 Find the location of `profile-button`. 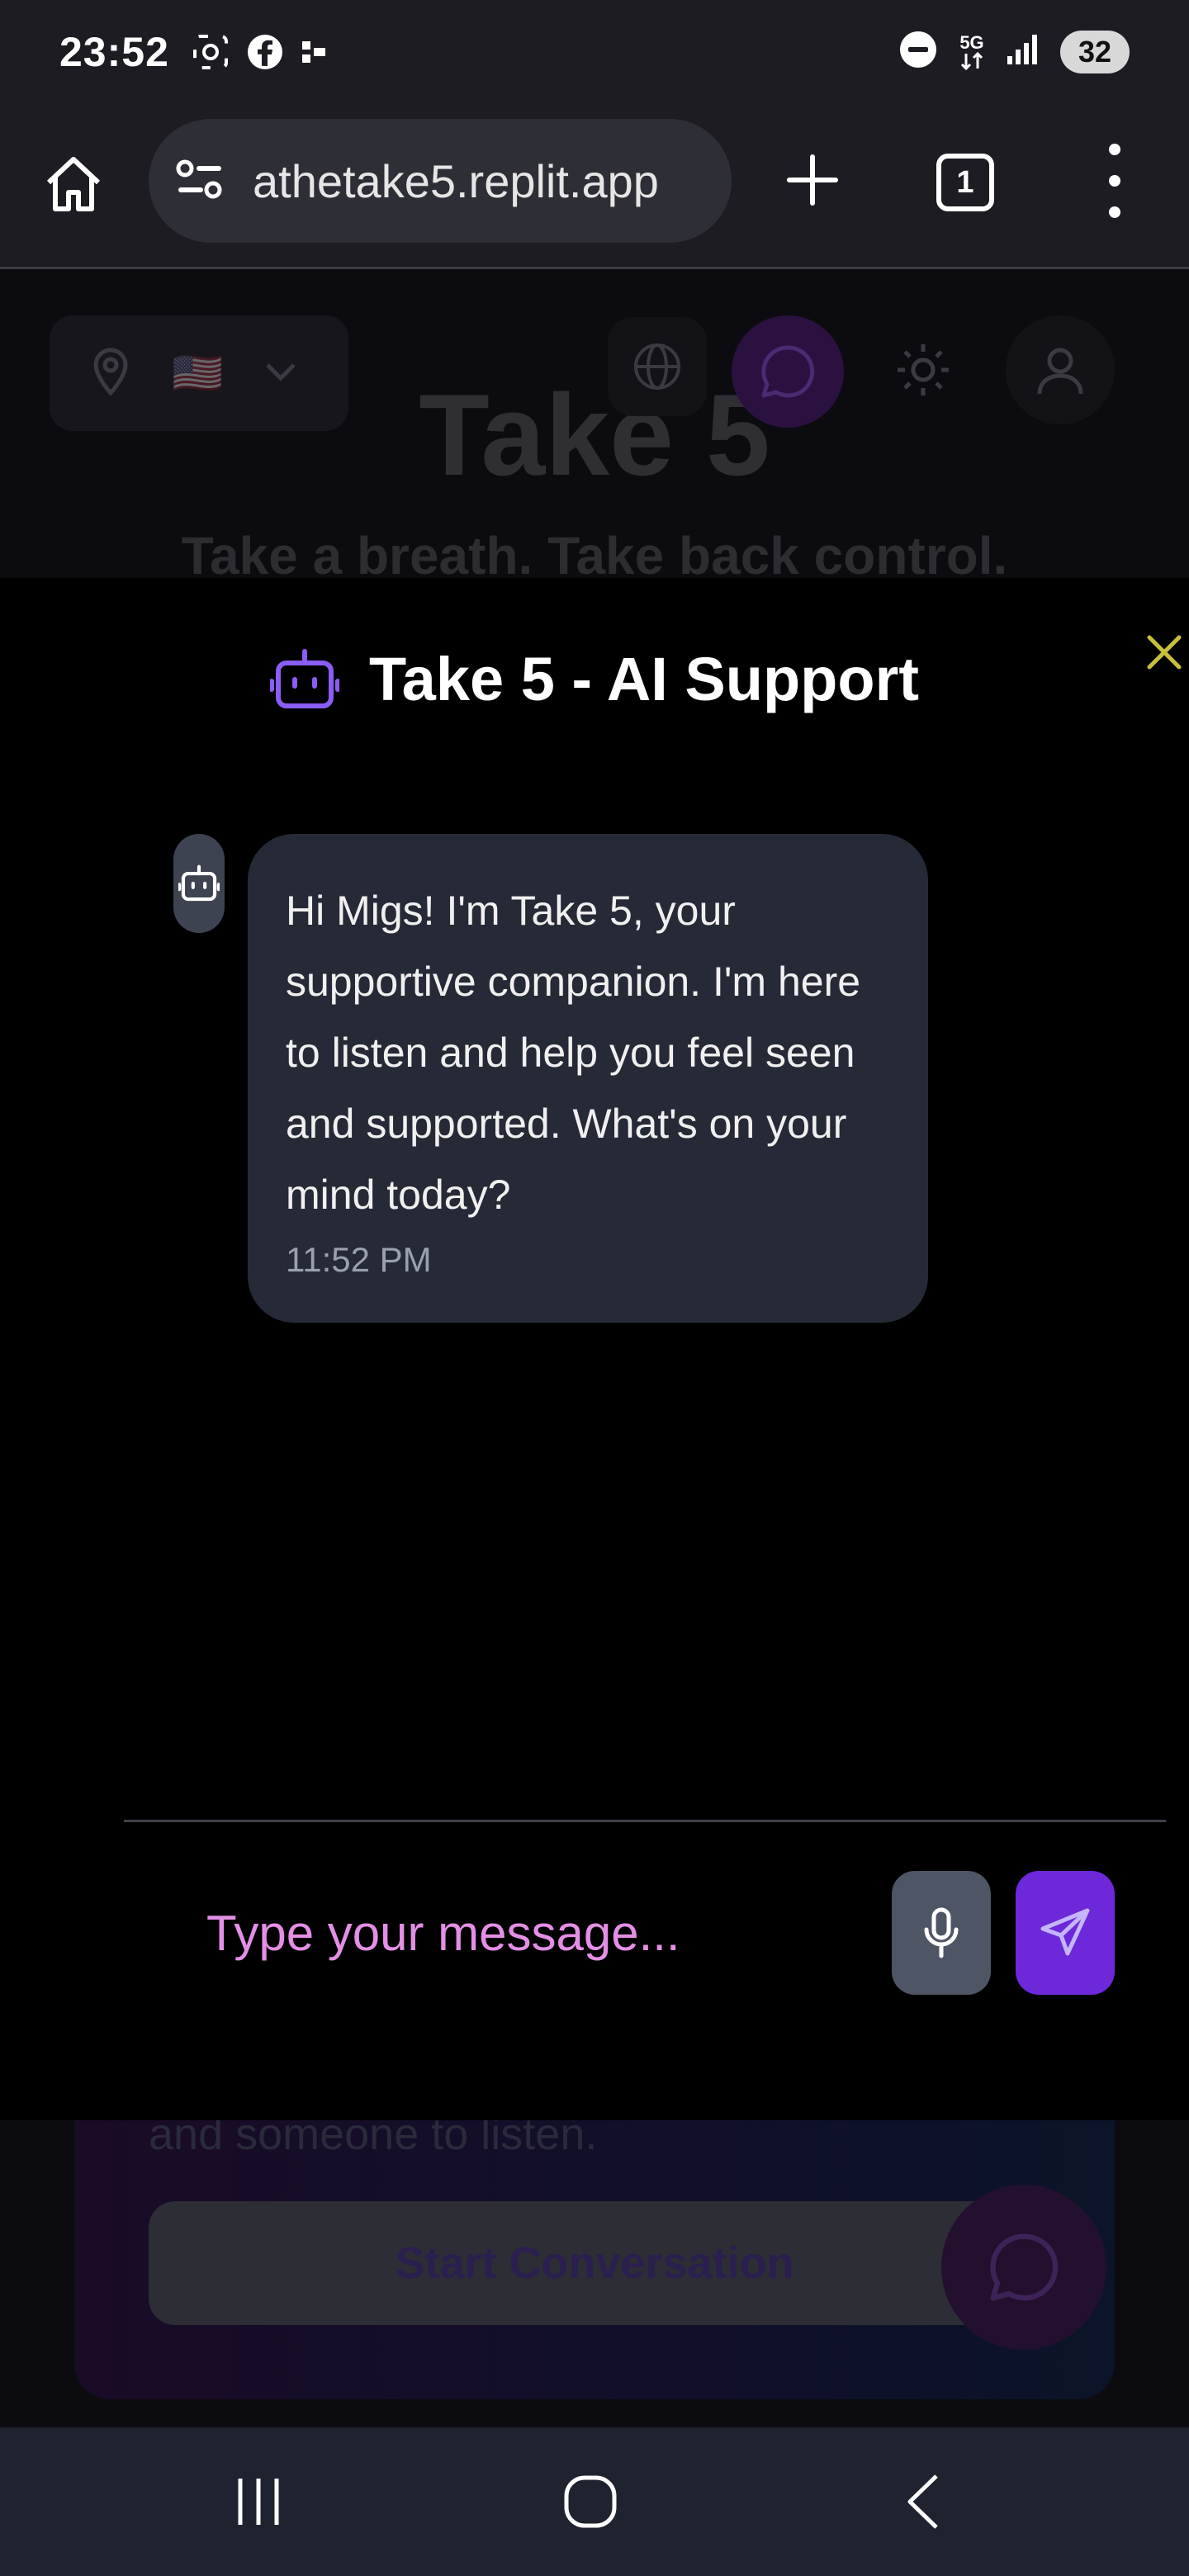

profile-button is located at coordinates (1060, 369).